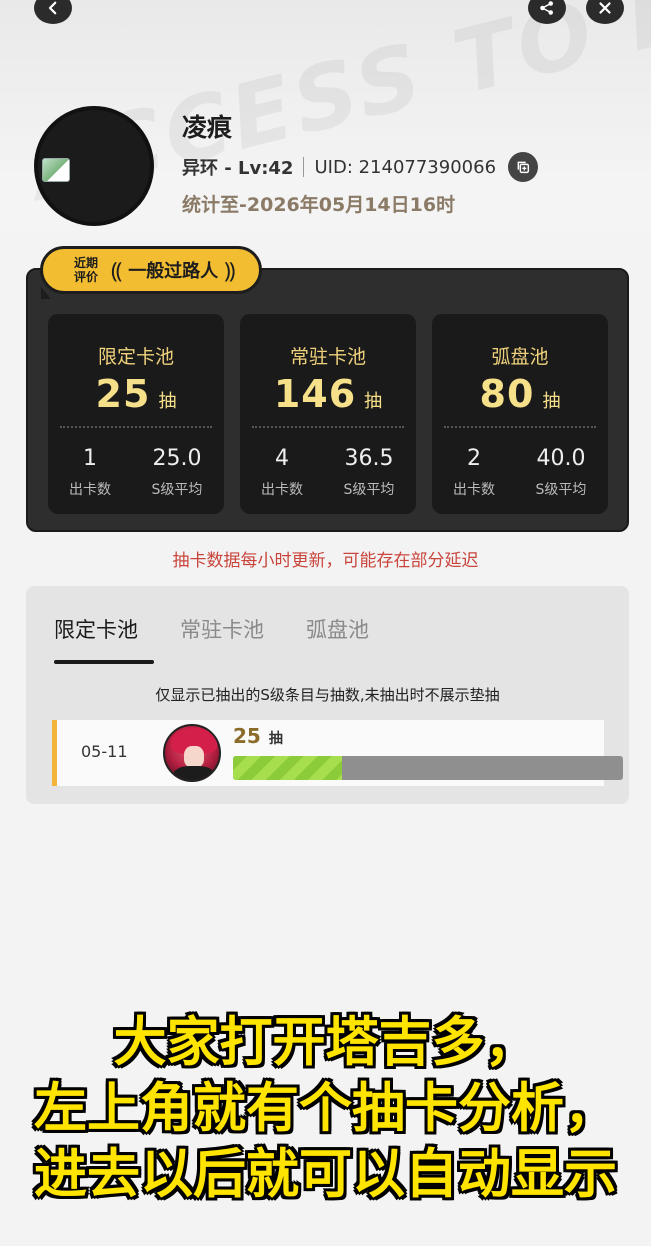 The width and height of the screenshot is (651, 1246). I want to click on pool-draw-count: 80 抽, so click(520, 394).